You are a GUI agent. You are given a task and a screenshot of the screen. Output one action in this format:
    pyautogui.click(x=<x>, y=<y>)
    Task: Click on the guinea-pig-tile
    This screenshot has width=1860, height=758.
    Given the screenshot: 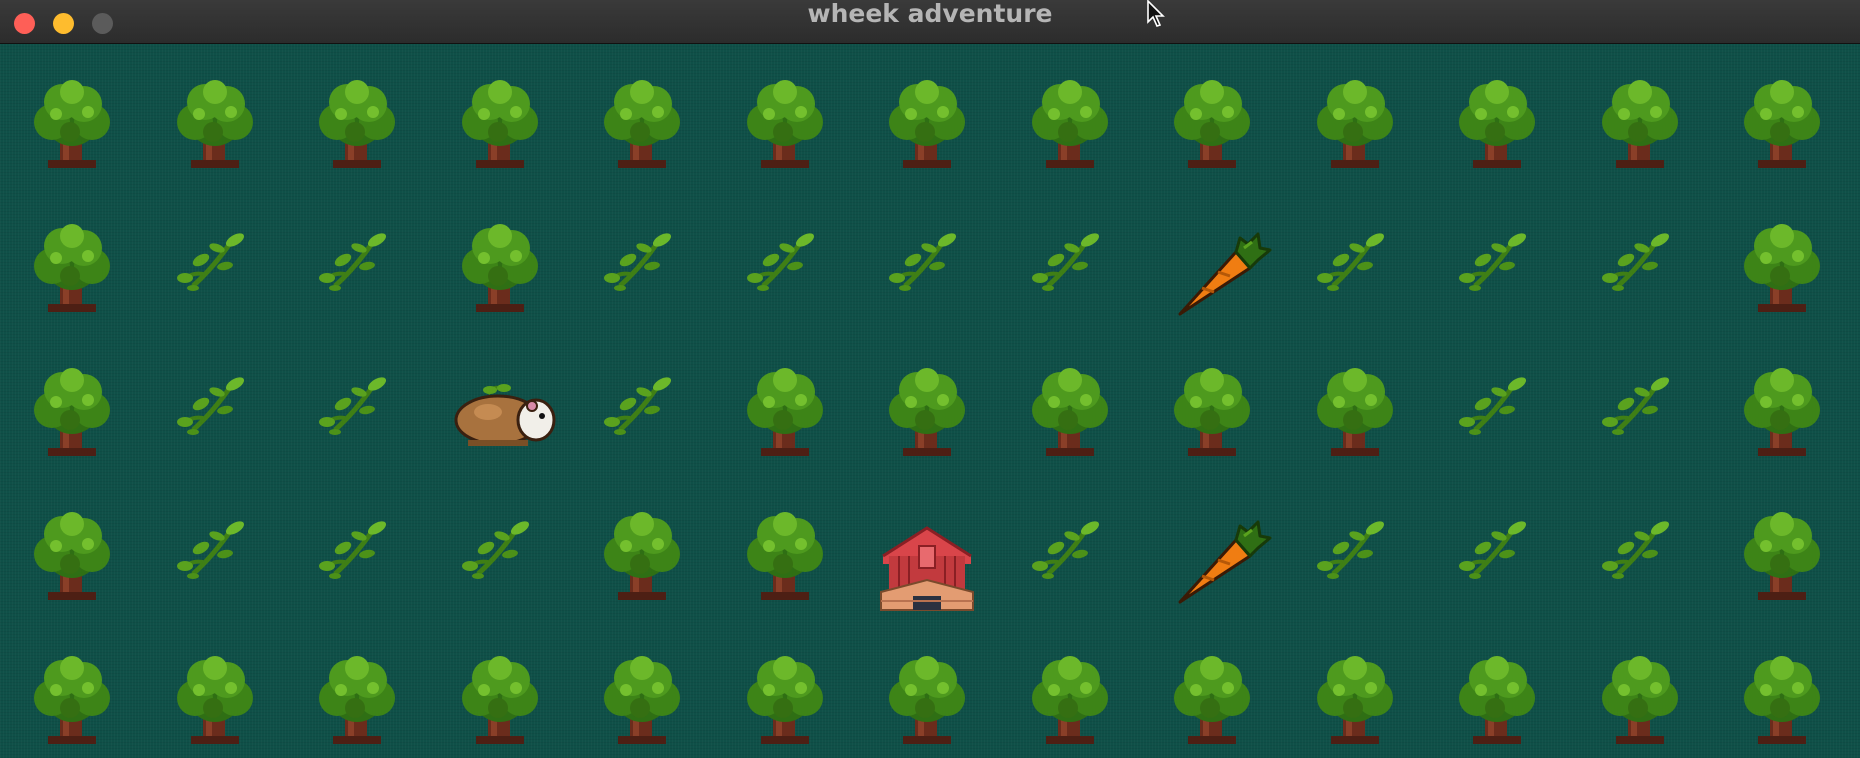 What is the action you would take?
    pyautogui.click(x=500, y=404)
    